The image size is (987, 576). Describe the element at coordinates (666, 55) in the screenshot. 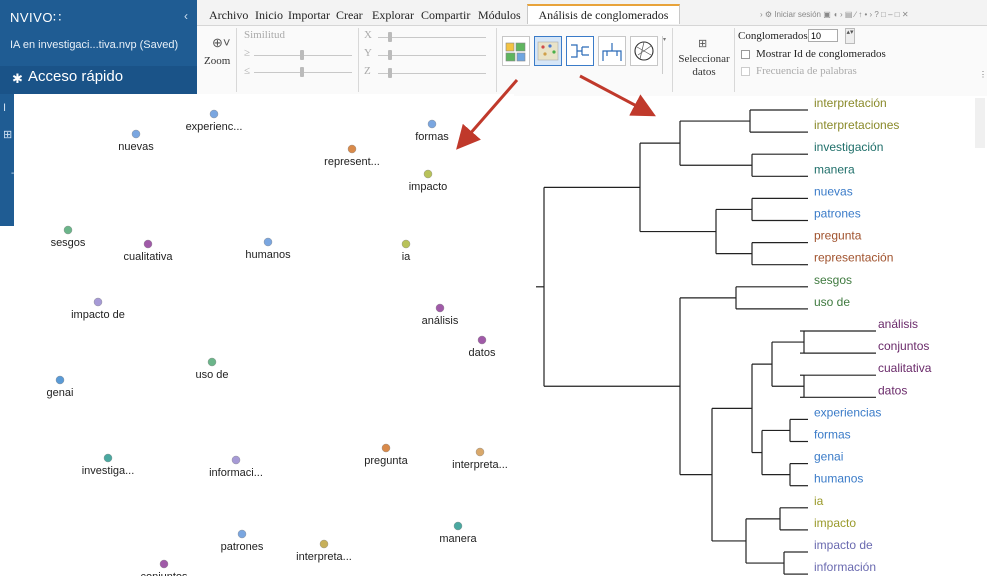

I see `gallery-more-icon: ▾` at that location.